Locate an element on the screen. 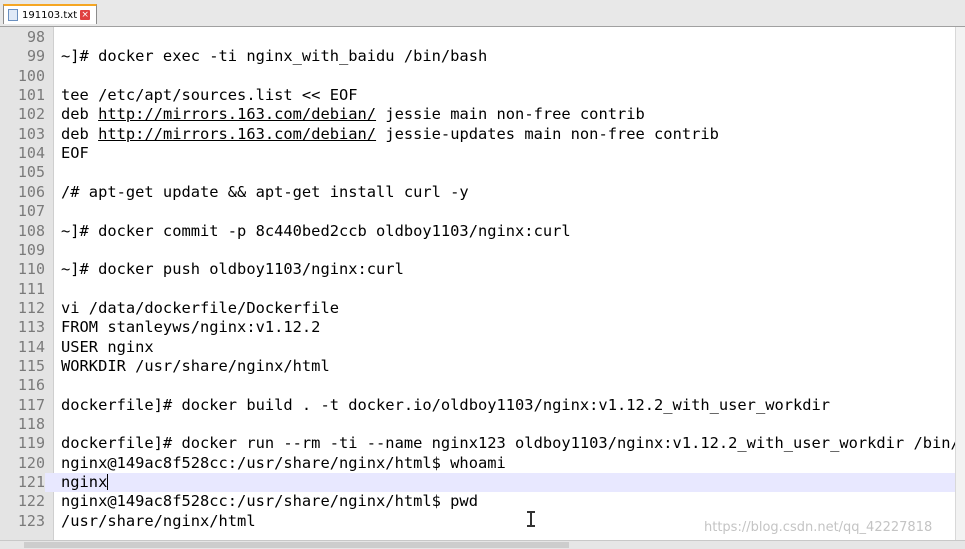 Image resolution: width=965 pixels, height=549 pixels. tab-file: 191103.txt × is located at coordinates (50, 14).